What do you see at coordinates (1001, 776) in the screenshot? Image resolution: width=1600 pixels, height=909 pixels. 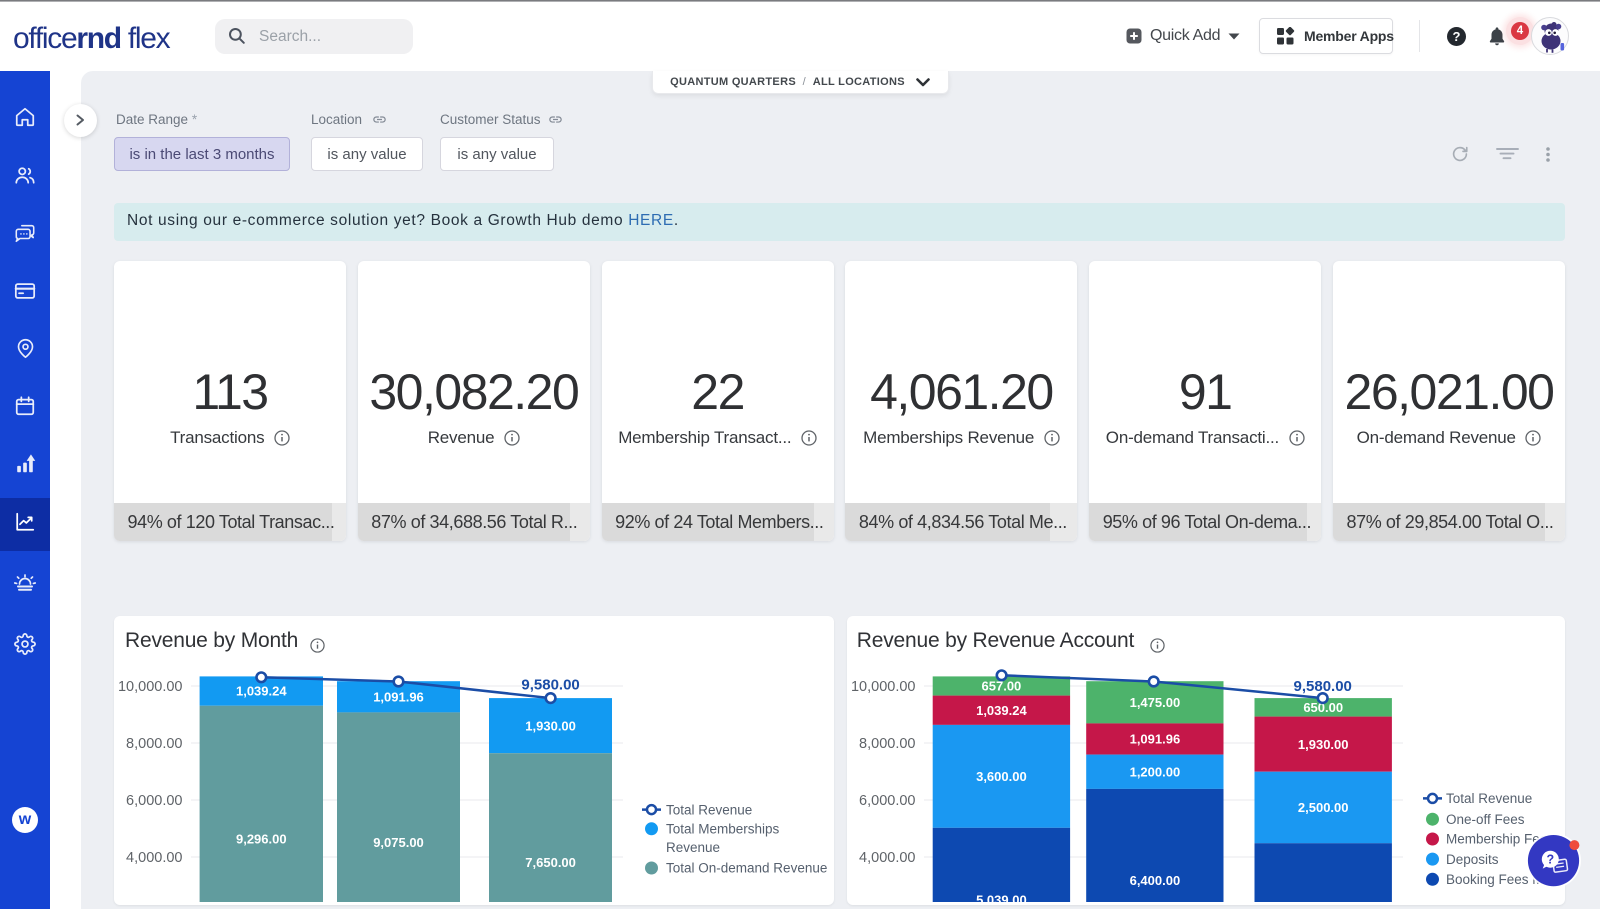 I see `svg-text: 3,600.00` at bounding box center [1001, 776].